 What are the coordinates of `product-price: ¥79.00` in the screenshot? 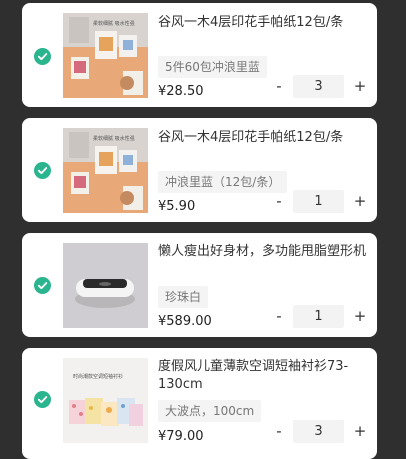 It's located at (181, 436).